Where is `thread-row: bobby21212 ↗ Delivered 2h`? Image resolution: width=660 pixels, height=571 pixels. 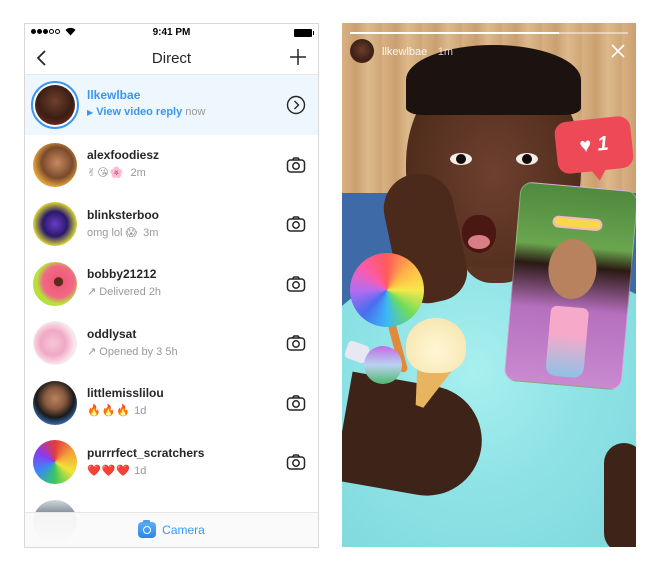 thread-row: bobby21212 ↗ Delivered 2h is located at coordinates (171, 284).